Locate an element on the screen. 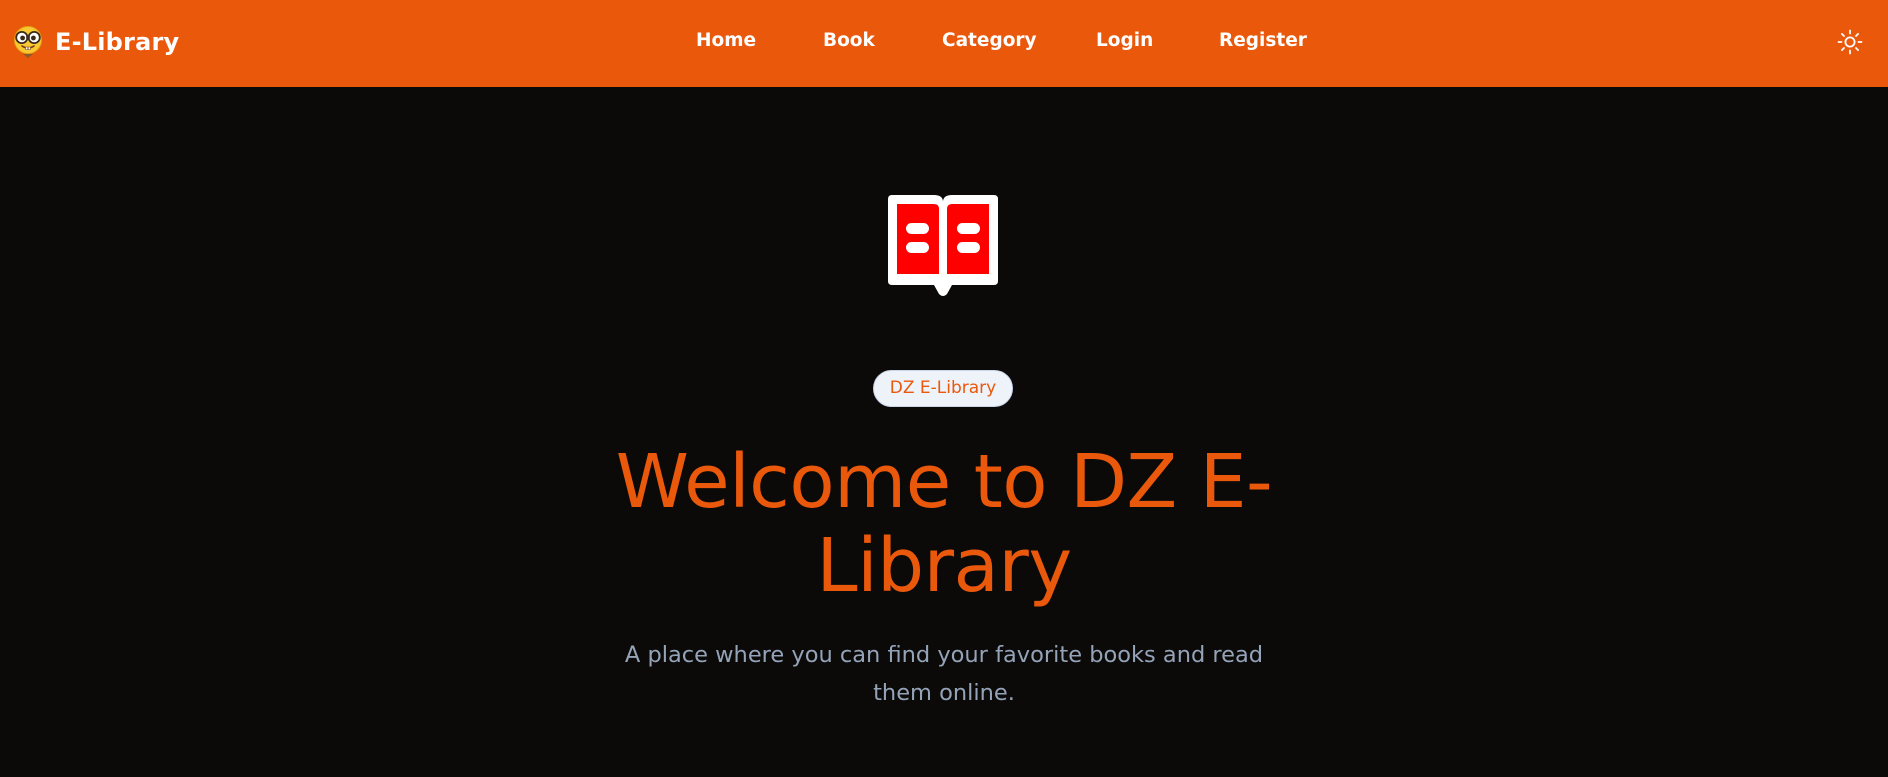  brand-badge: DZ E-Library is located at coordinates (943, 388).